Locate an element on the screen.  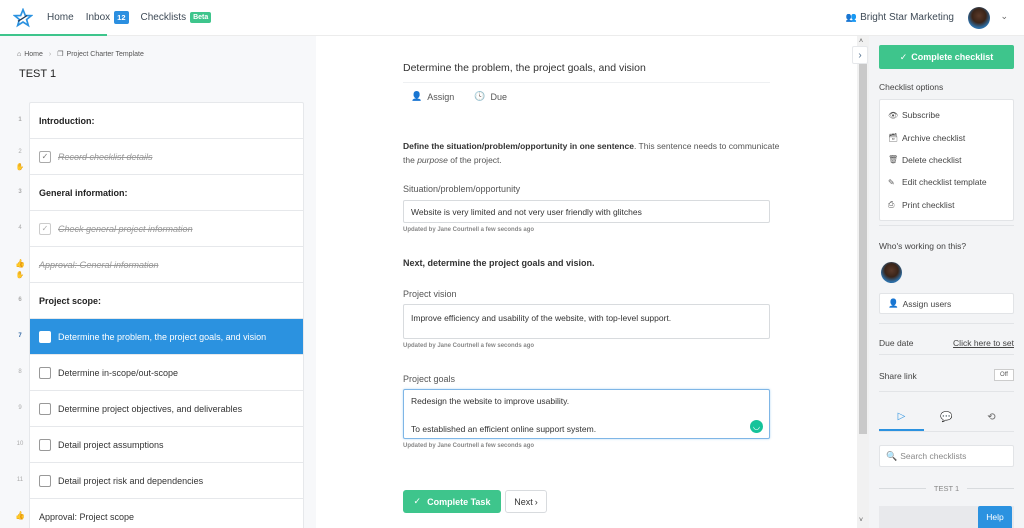
breadcrumb-template: Project Charter Template is located at coordinates (105, 54).